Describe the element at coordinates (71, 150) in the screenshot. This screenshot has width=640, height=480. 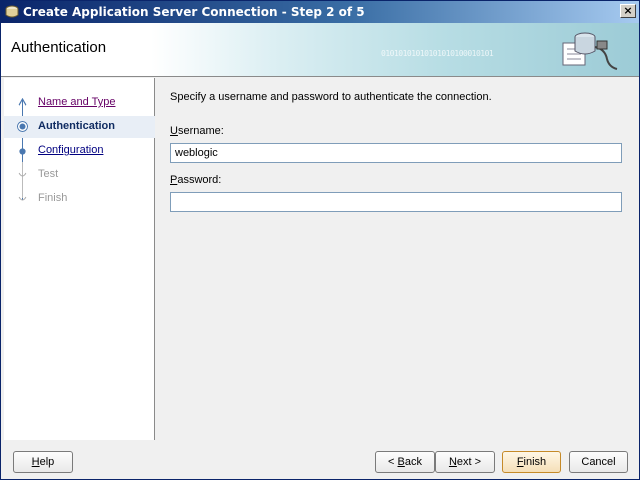
I see `step-label: Configuration` at that location.